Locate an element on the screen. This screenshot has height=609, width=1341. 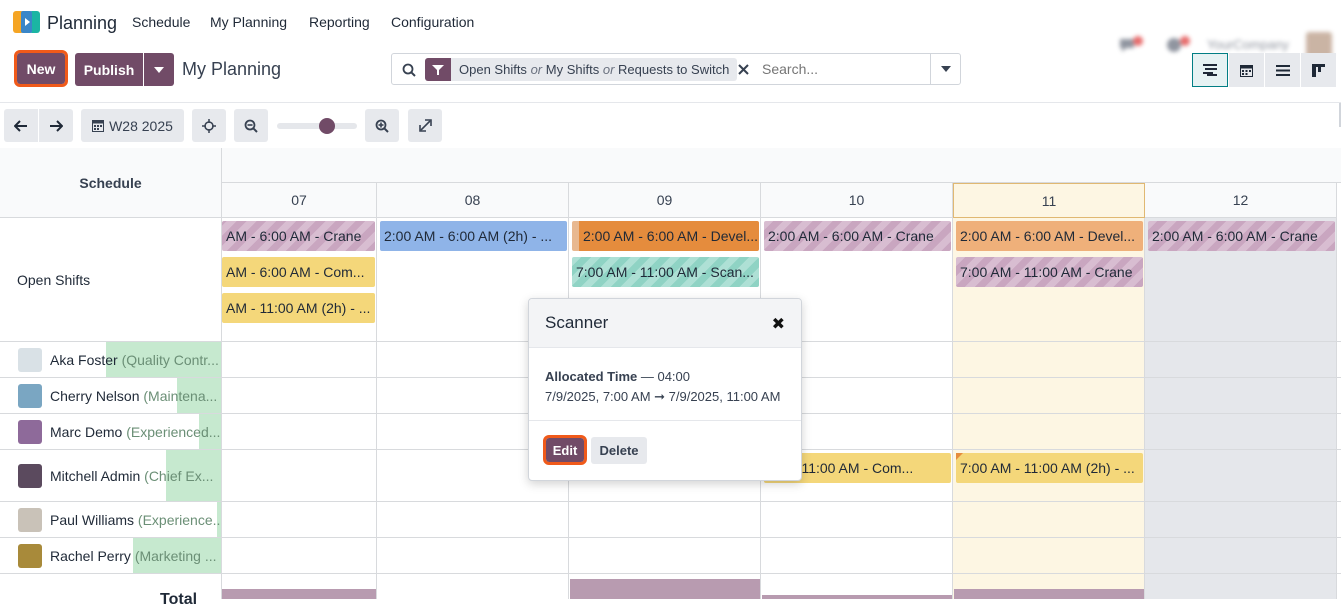
search-options-toggle is located at coordinates (945, 69).